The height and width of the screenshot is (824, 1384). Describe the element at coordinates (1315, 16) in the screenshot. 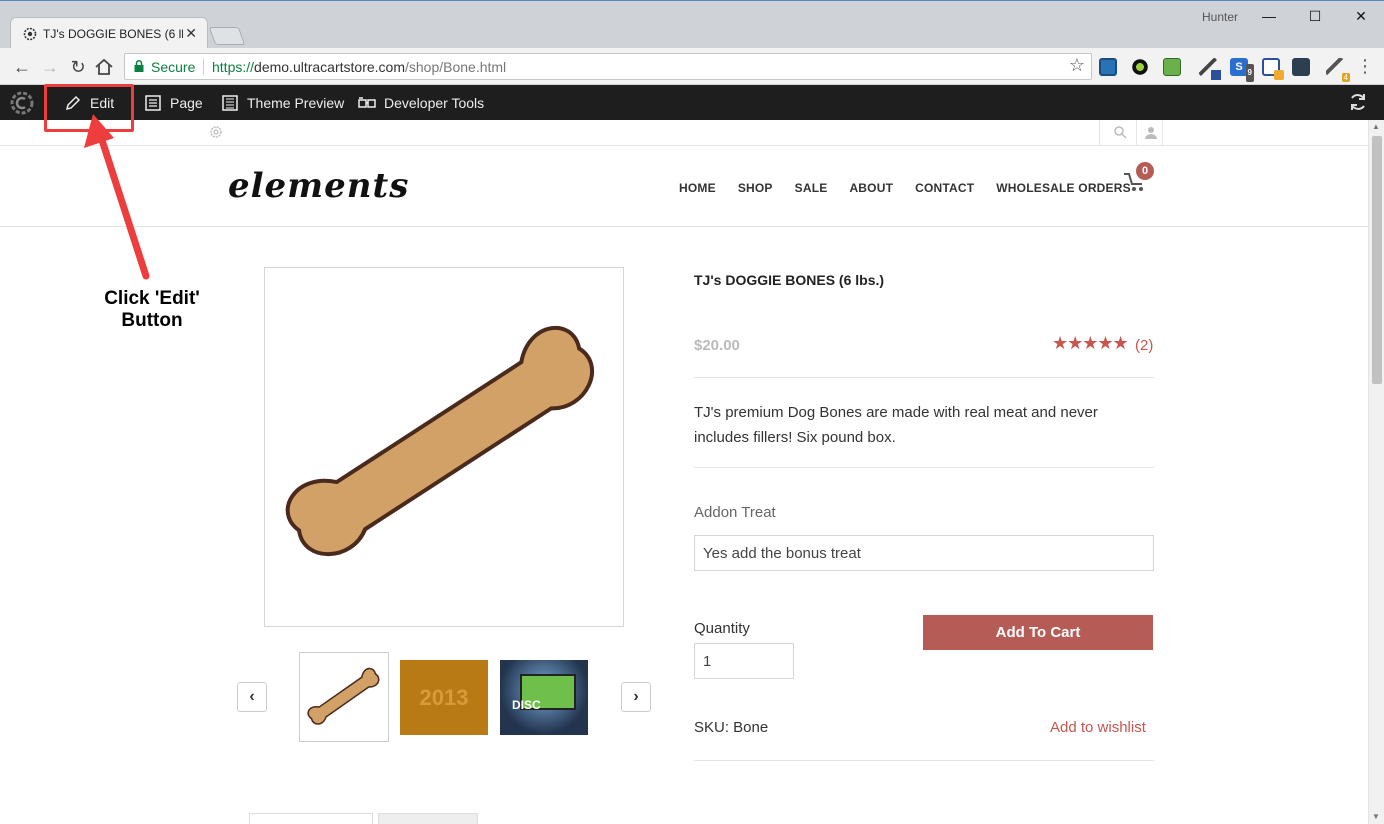

I see `maximize-icon: ☐` at that location.